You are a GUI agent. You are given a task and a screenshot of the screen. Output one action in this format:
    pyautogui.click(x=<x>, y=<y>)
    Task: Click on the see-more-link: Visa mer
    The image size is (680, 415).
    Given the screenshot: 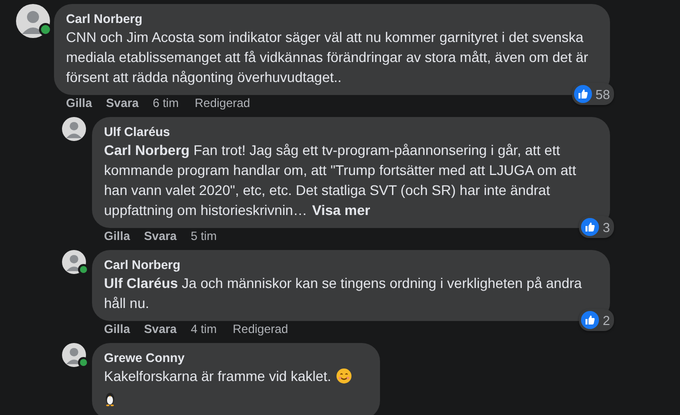 What is the action you would take?
    pyautogui.click(x=341, y=210)
    